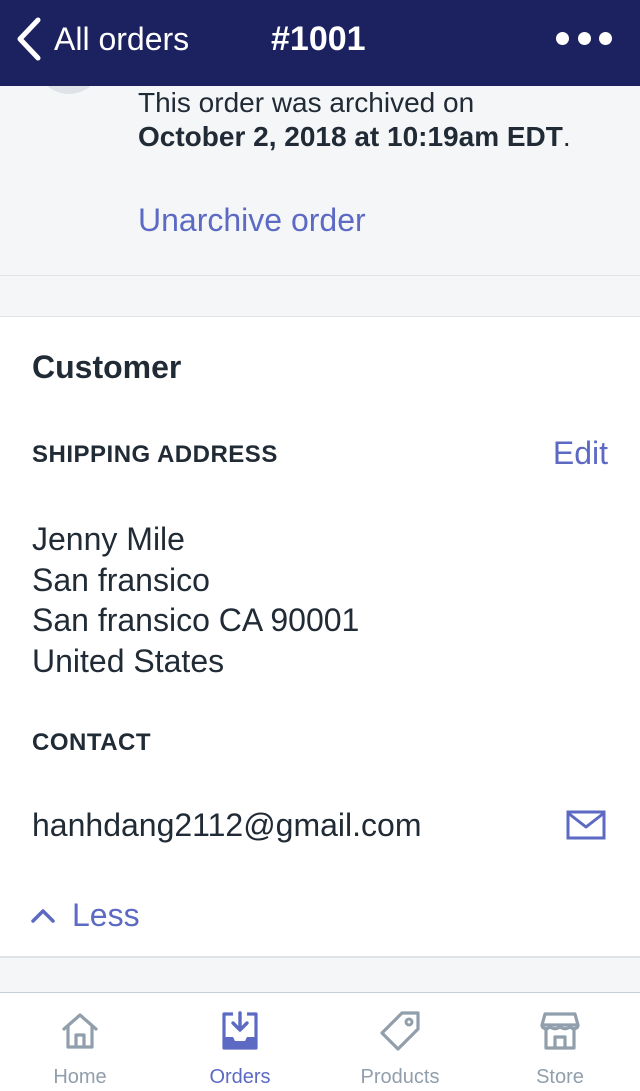 The width and height of the screenshot is (640, 1091). What do you see at coordinates (566, 136) in the screenshot?
I see `archive-period: .` at bounding box center [566, 136].